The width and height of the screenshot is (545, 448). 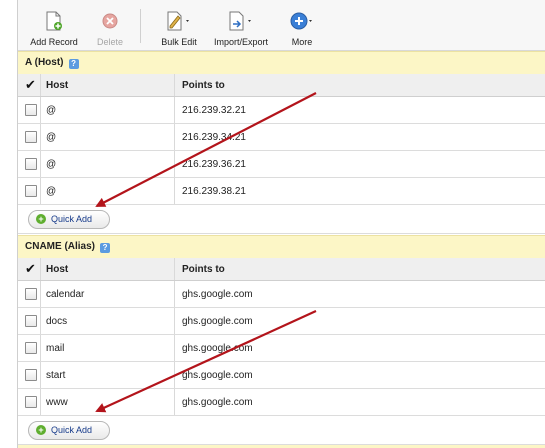 What do you see at coordinates (54, 42) in the screenshot?
I see `add-record-label: Add Record` at bounding box center [54, 42].